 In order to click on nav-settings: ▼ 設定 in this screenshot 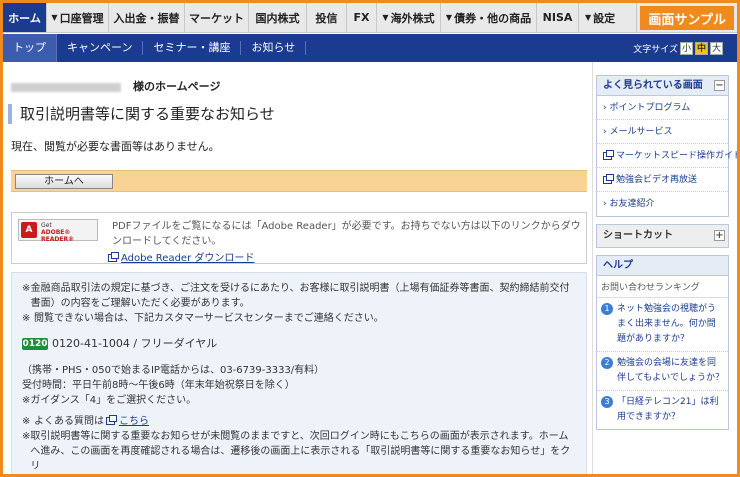, I will do `click(608, 17)`.